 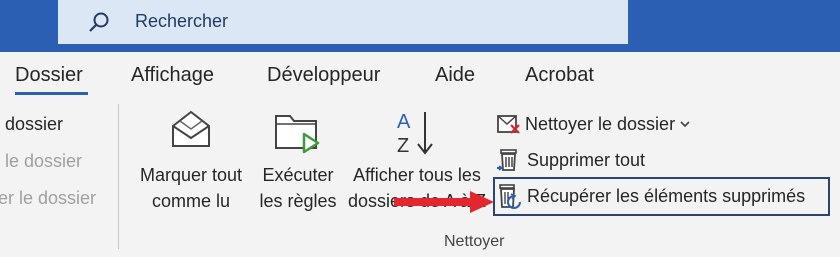 I want to click on cleanup-folder-label: Nettoyer le dossier, so click(x=600, y=123).